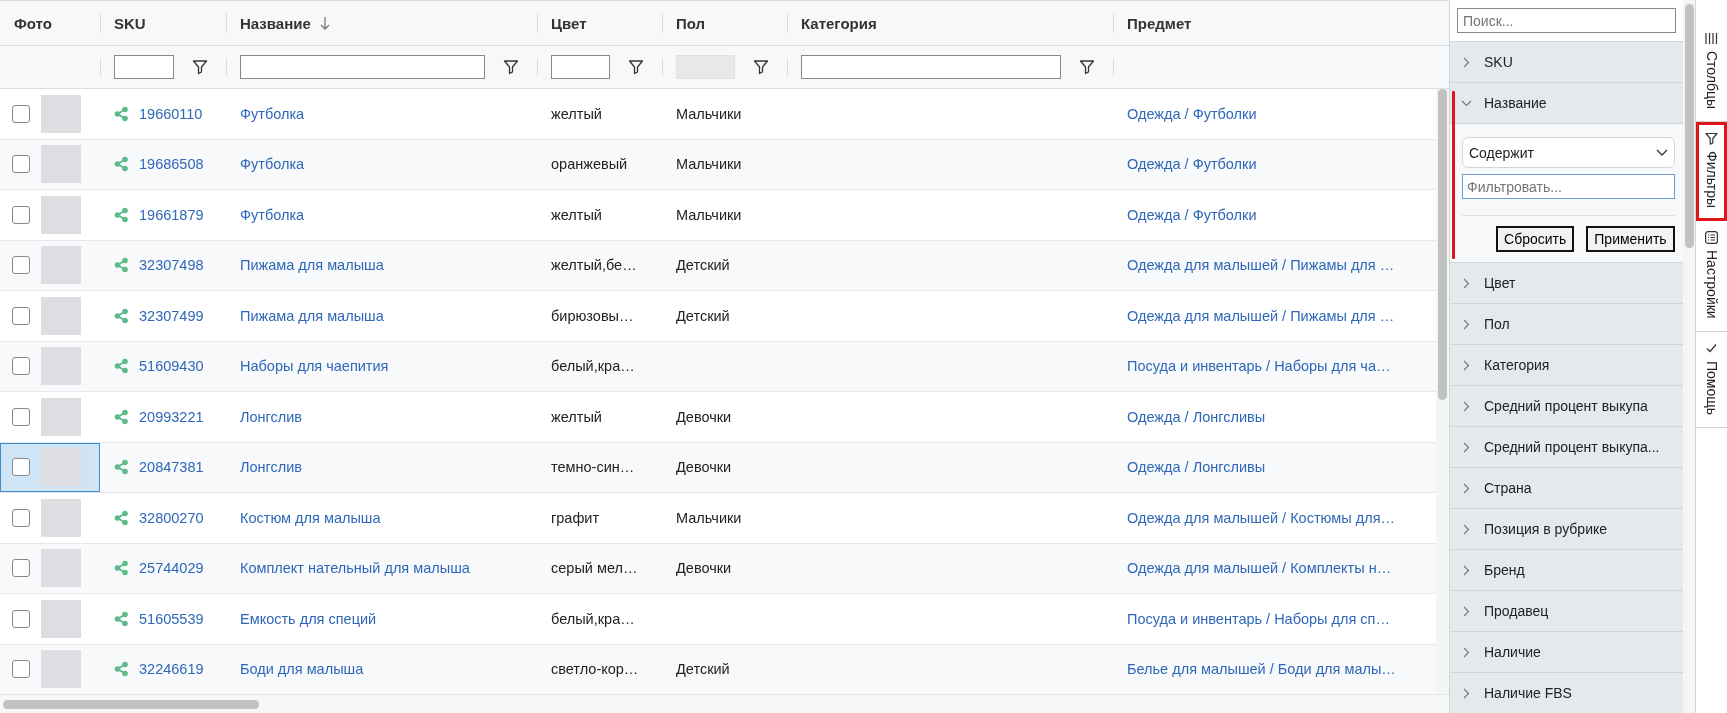 This screenshot has height=713, width=1727. What do you see at coordinates (171, 214) in the screenshot?
I see `sku-link: 19661879` at bounding box center [171, 214].